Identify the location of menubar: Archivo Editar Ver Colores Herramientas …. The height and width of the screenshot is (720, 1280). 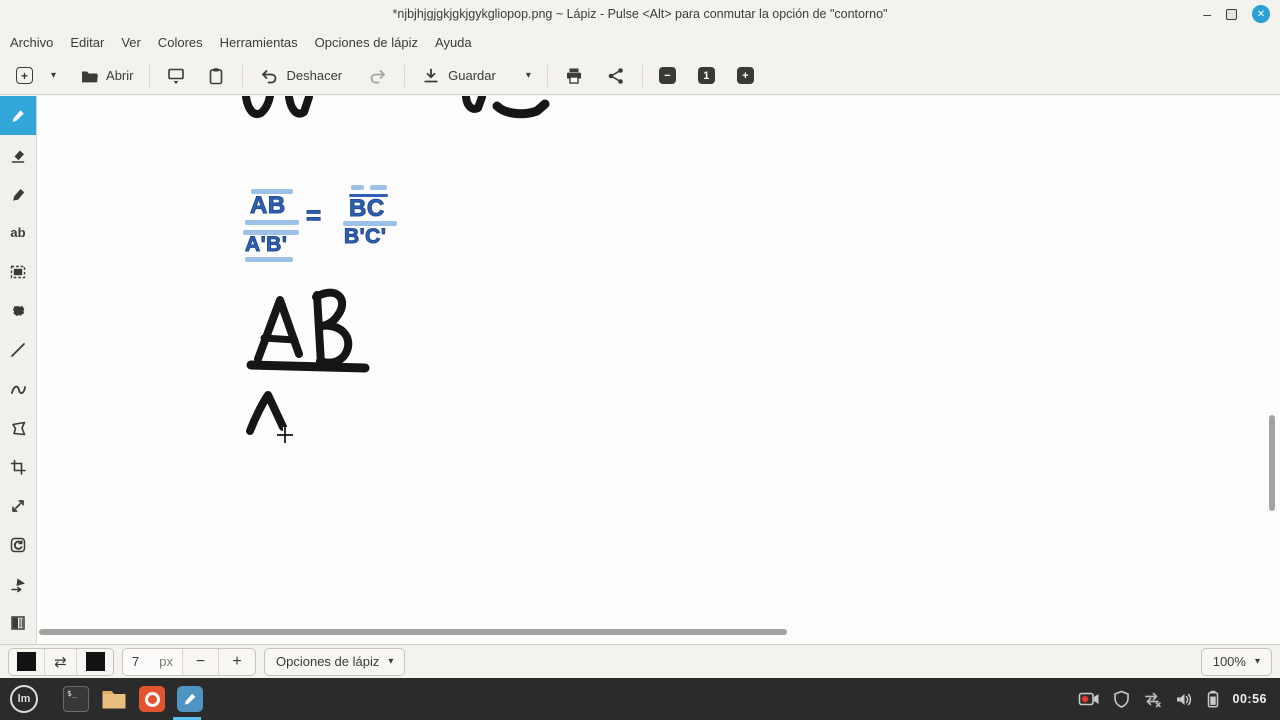
(640, 42).